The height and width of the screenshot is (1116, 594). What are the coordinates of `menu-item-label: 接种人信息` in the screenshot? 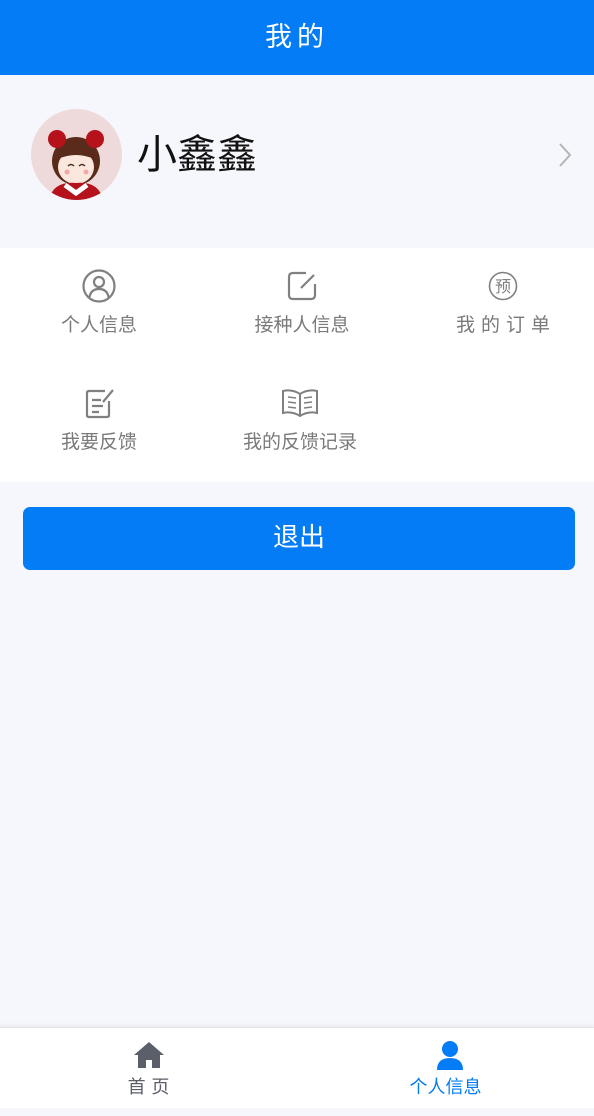 It's located at (302, 325).